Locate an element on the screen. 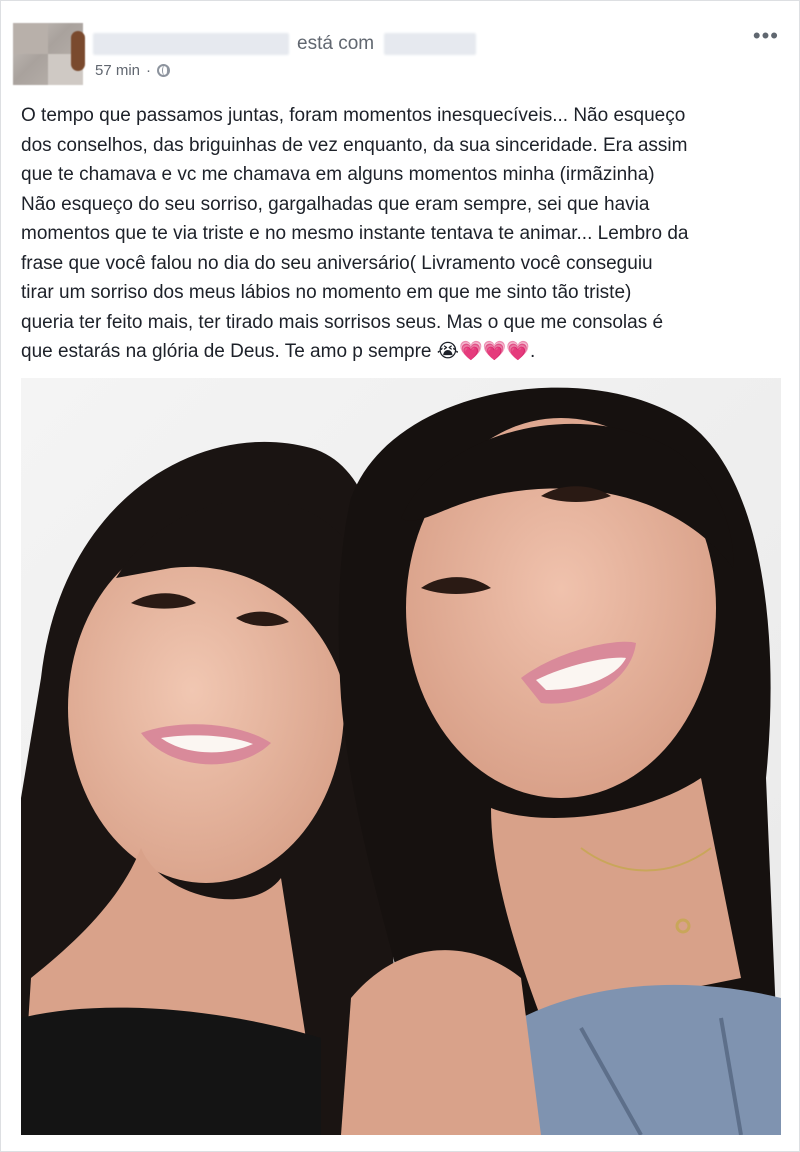 The width and height of the screenshot is (800, 1152). avatar is located at coordinates (49, 54).